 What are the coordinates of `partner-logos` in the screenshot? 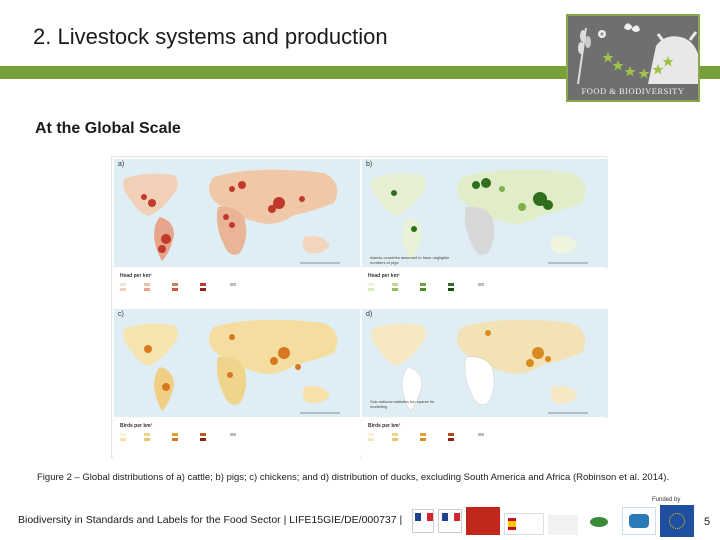 It's located at (554, 521).